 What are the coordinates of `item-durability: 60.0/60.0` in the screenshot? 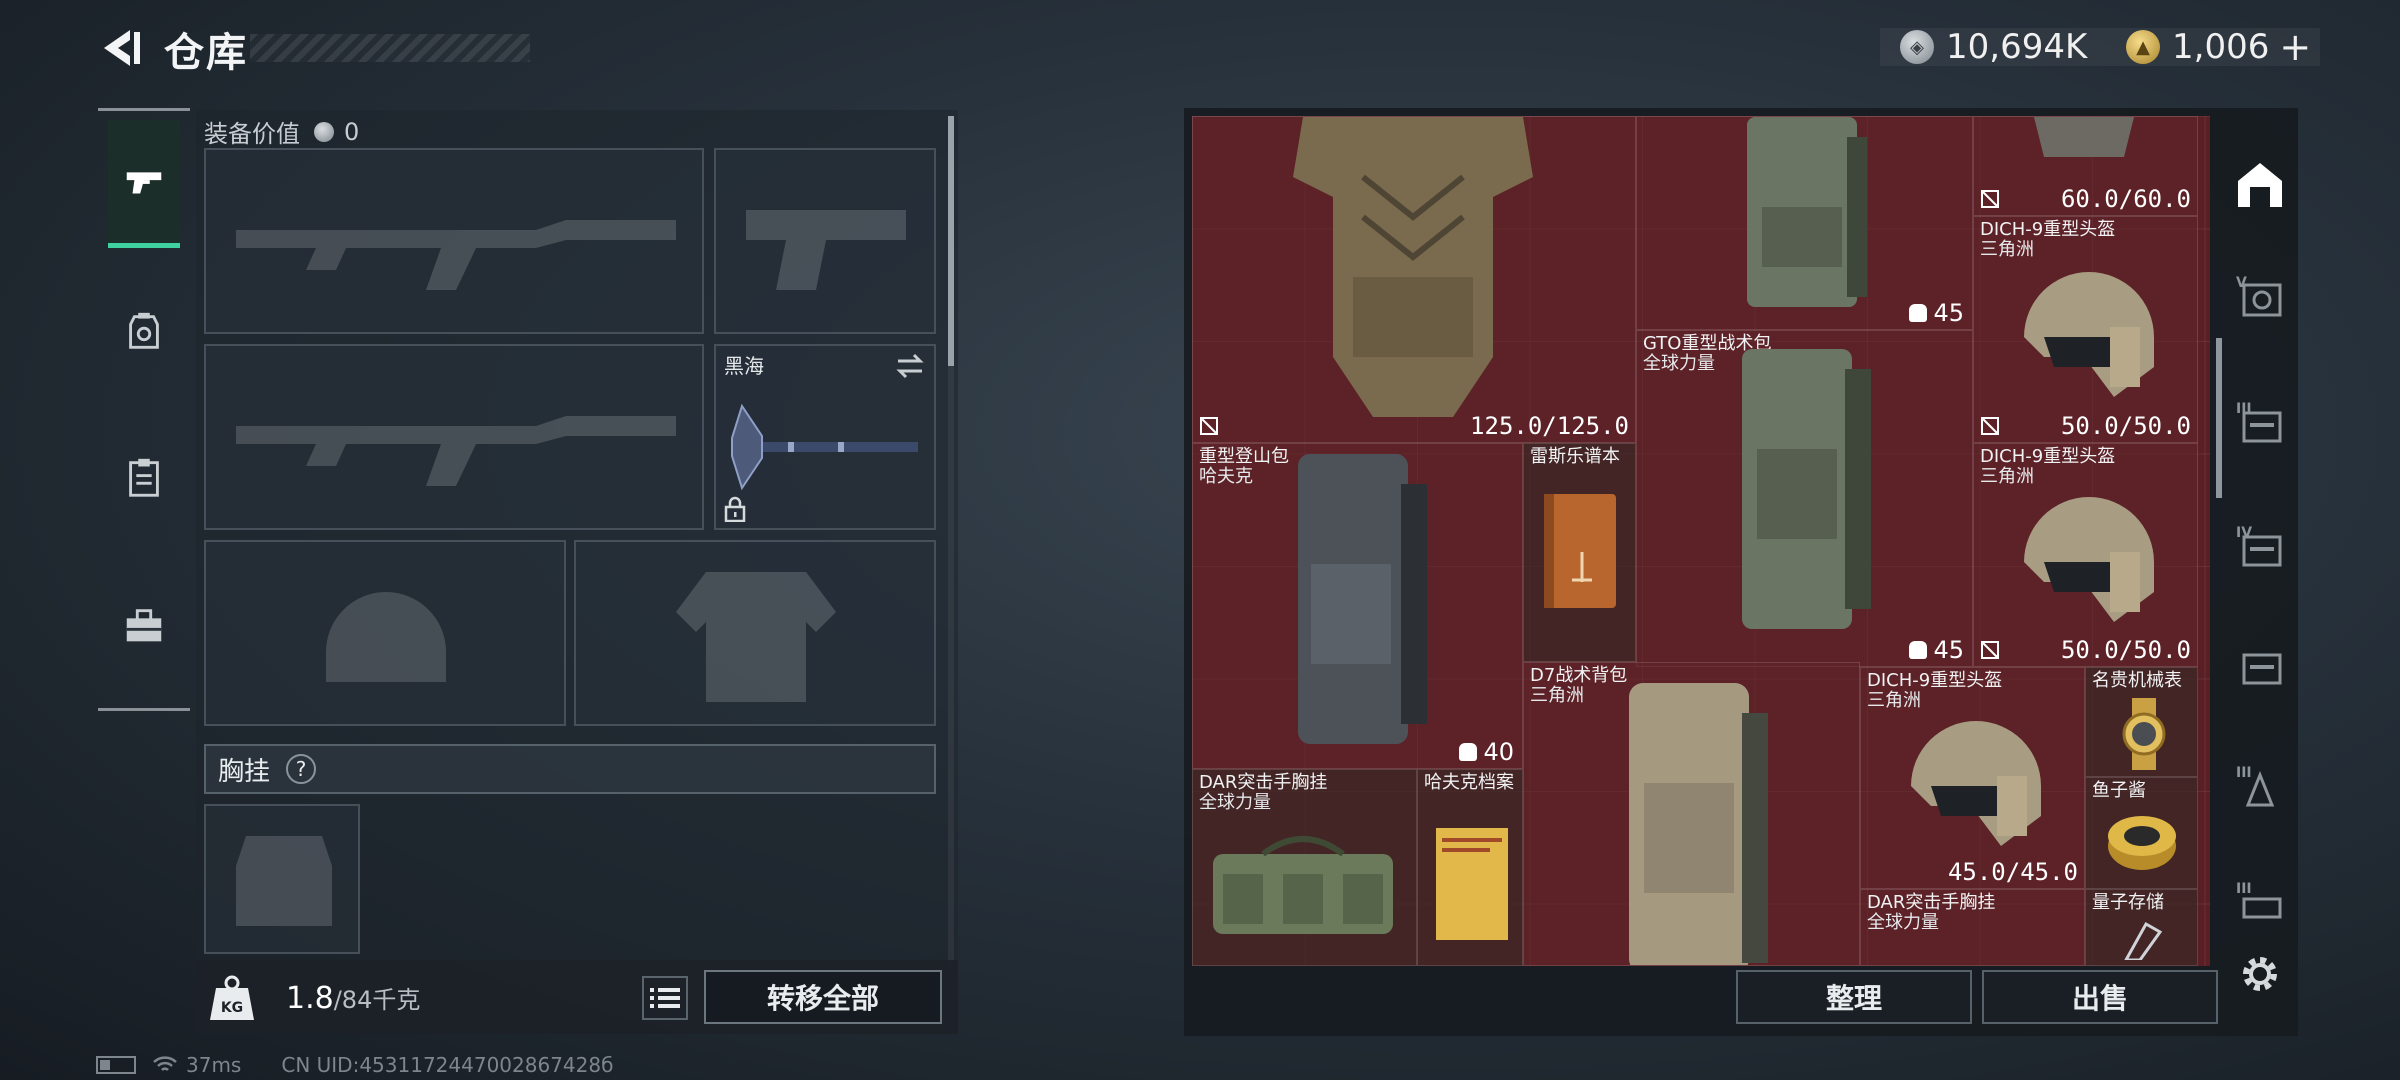 It's located at (2125, 199).